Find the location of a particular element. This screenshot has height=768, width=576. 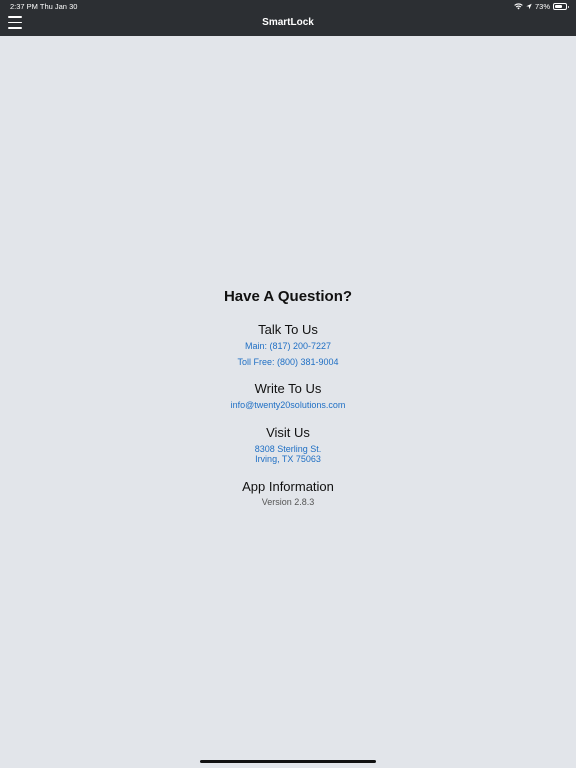

email-link: info@twenty20solutions.com is located at coordinates (288, 405).